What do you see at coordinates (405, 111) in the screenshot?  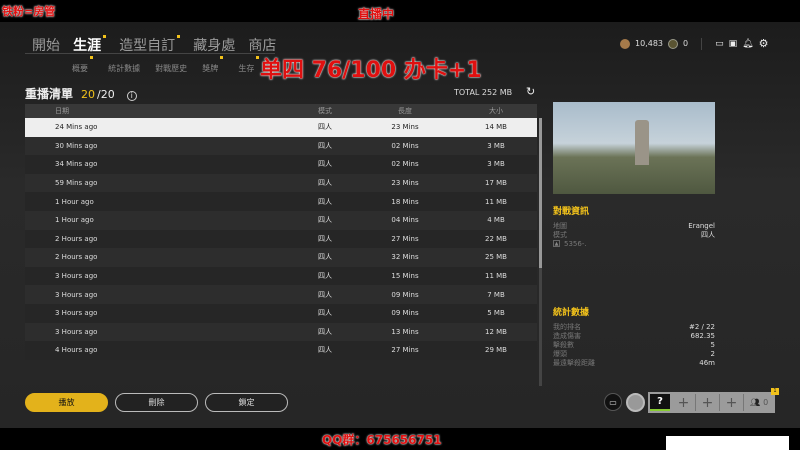 I see `col-length: 長度` at bounding box center [405, 111].